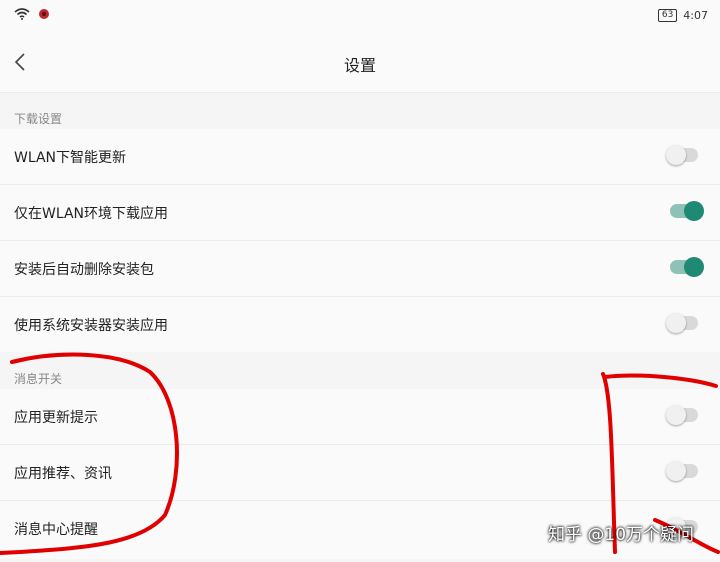 The image size is (720, 562). Describe the element at coordinates (621, 535) in the screenshot. I see `watermark: 知乎 @10万个疑问` at that location.